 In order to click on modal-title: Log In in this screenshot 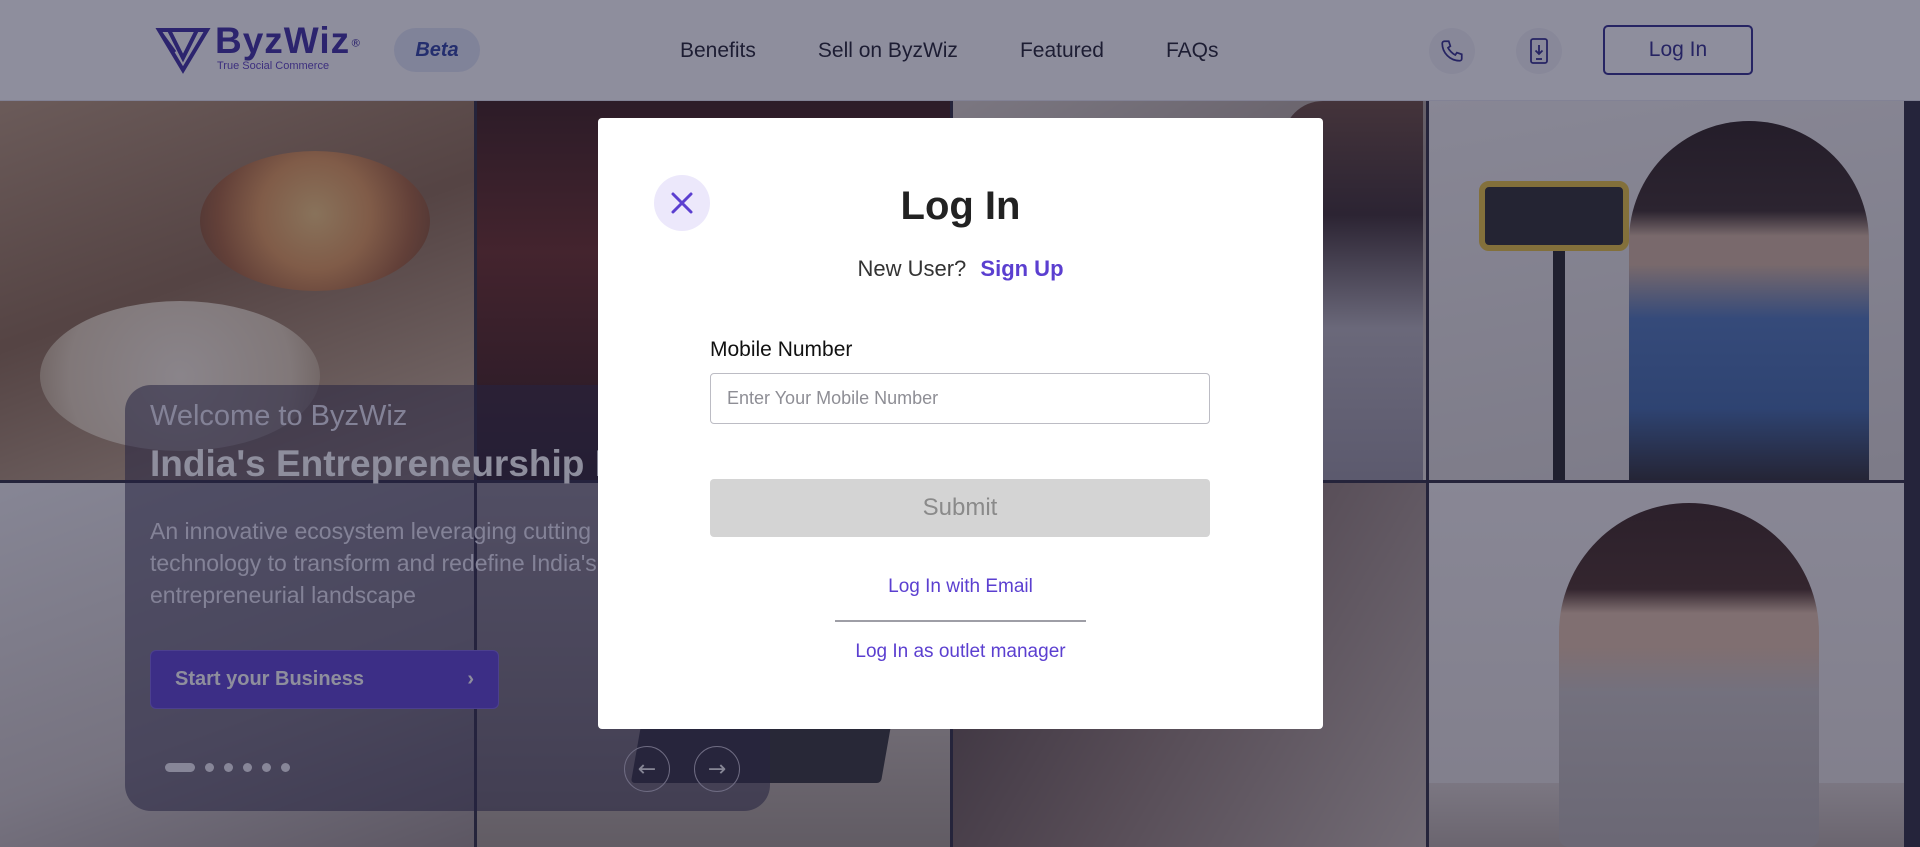, I will do `click(960, 206)`.